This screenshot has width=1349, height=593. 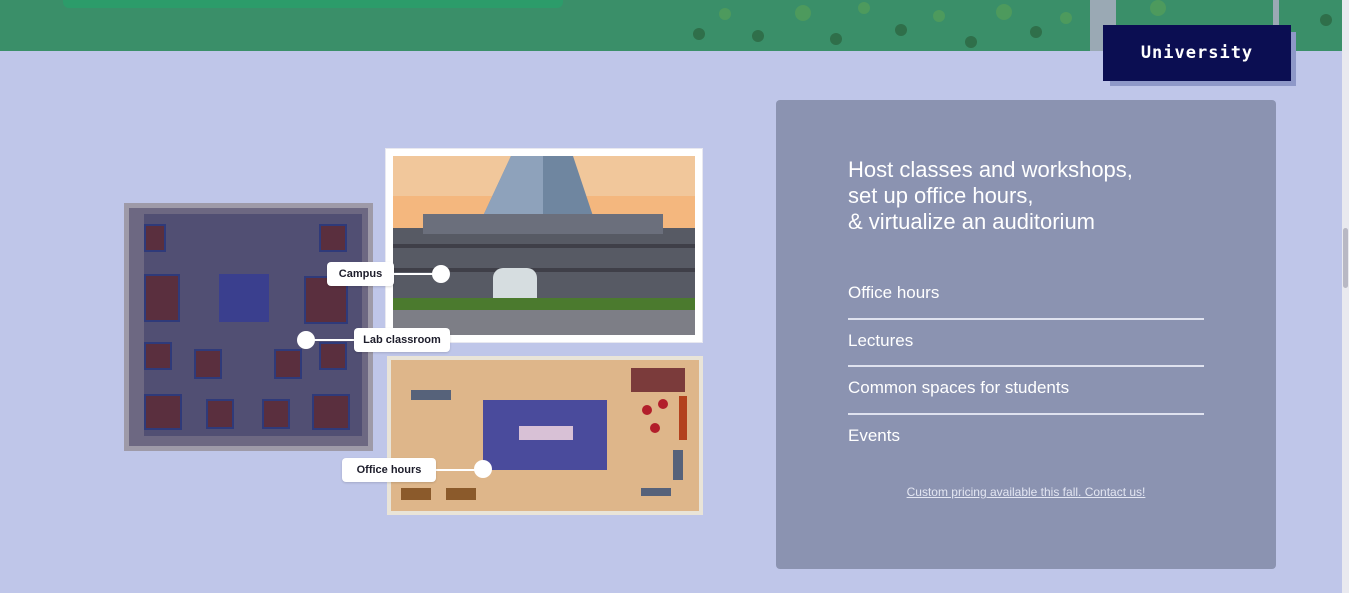 What do you see at coordinates (1345, 296) in the screenshot?
I see `page-scrollbar` at bounding box center [1345, 296].